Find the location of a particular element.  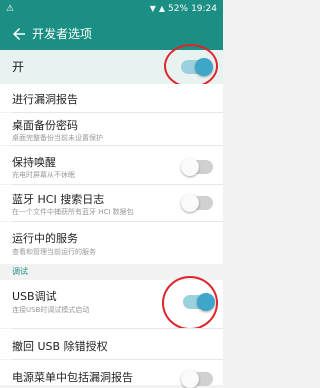

stay-awake-toggle is located at coordinates (197, 167).